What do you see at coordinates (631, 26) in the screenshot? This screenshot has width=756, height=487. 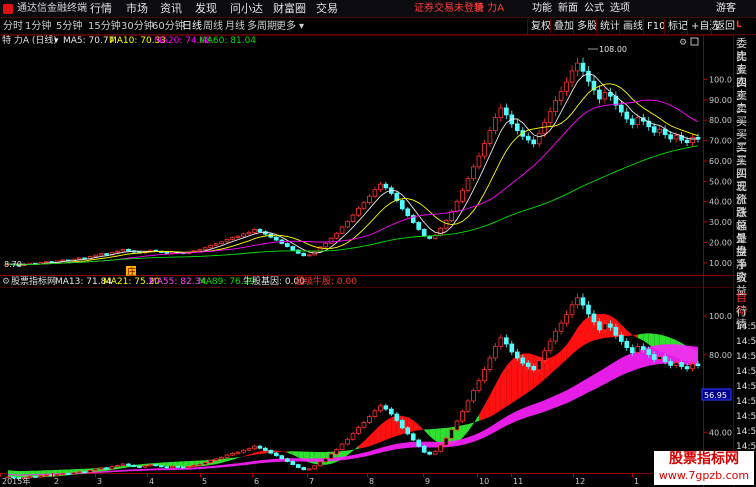 I see `btn-draw-line: 画线` at bounding box center [631, 26].